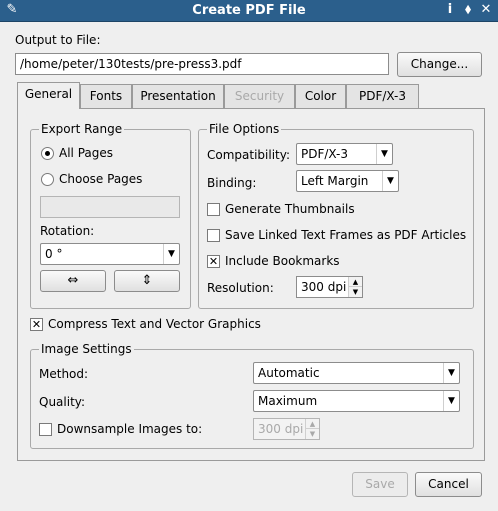 This screenshot has width=498, height=511. What do you see at coordinates (468, 10) in the screenshot?
I see `shade-icon: ⬧` at bounding box center [468, 10].